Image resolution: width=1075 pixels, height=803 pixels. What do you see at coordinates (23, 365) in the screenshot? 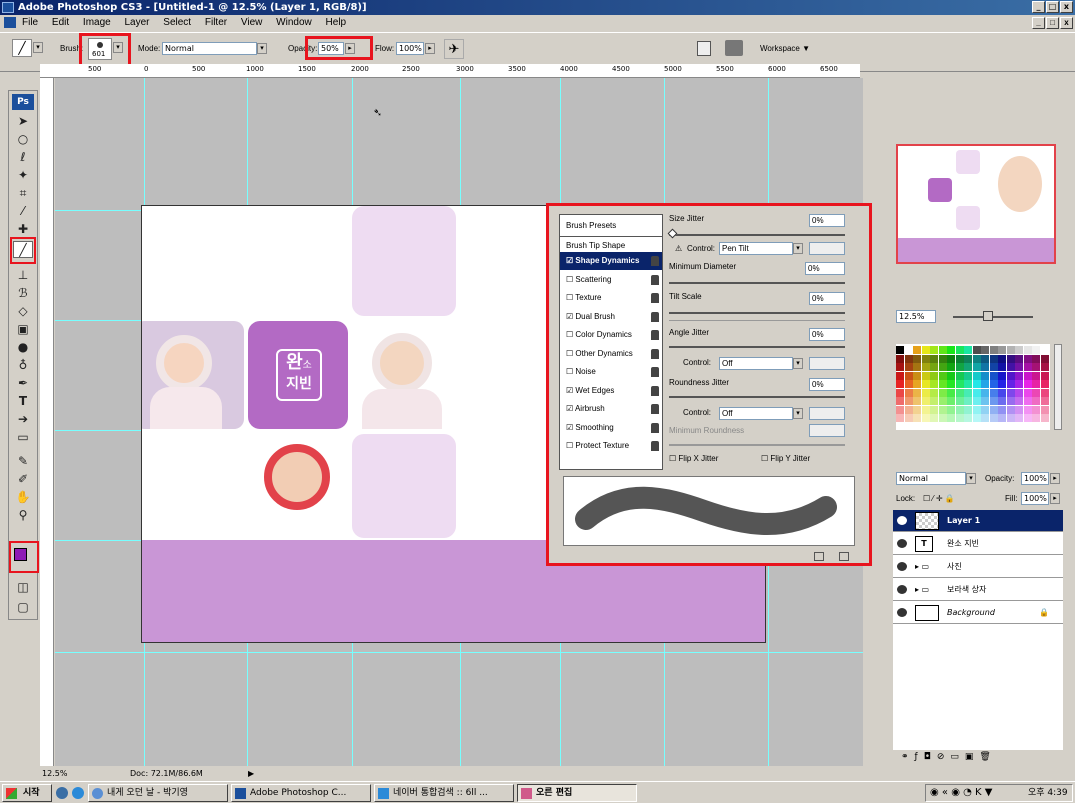
I see `dodge-tool-icon: ♁` at bounding box center [23, 365].